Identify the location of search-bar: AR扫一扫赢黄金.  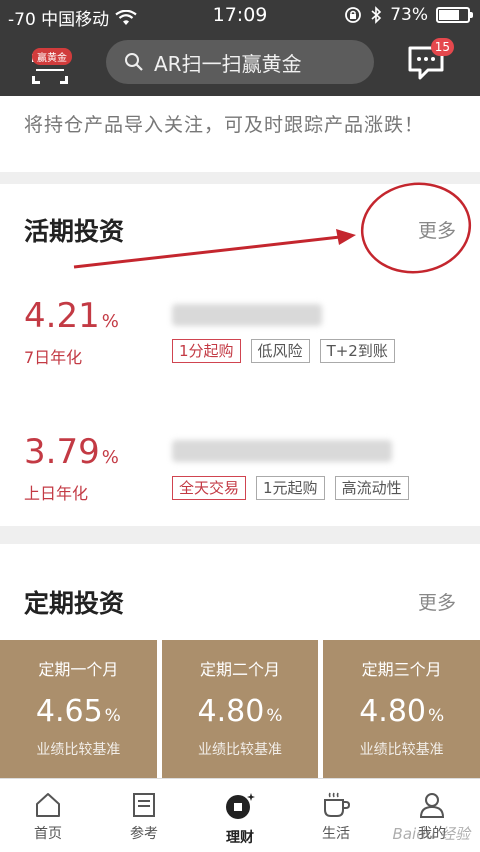
(240, 62).